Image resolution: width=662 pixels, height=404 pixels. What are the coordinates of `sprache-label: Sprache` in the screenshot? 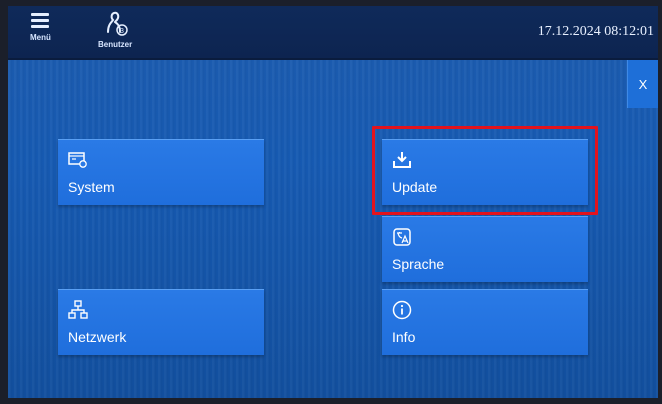 It's located at (418, 264).